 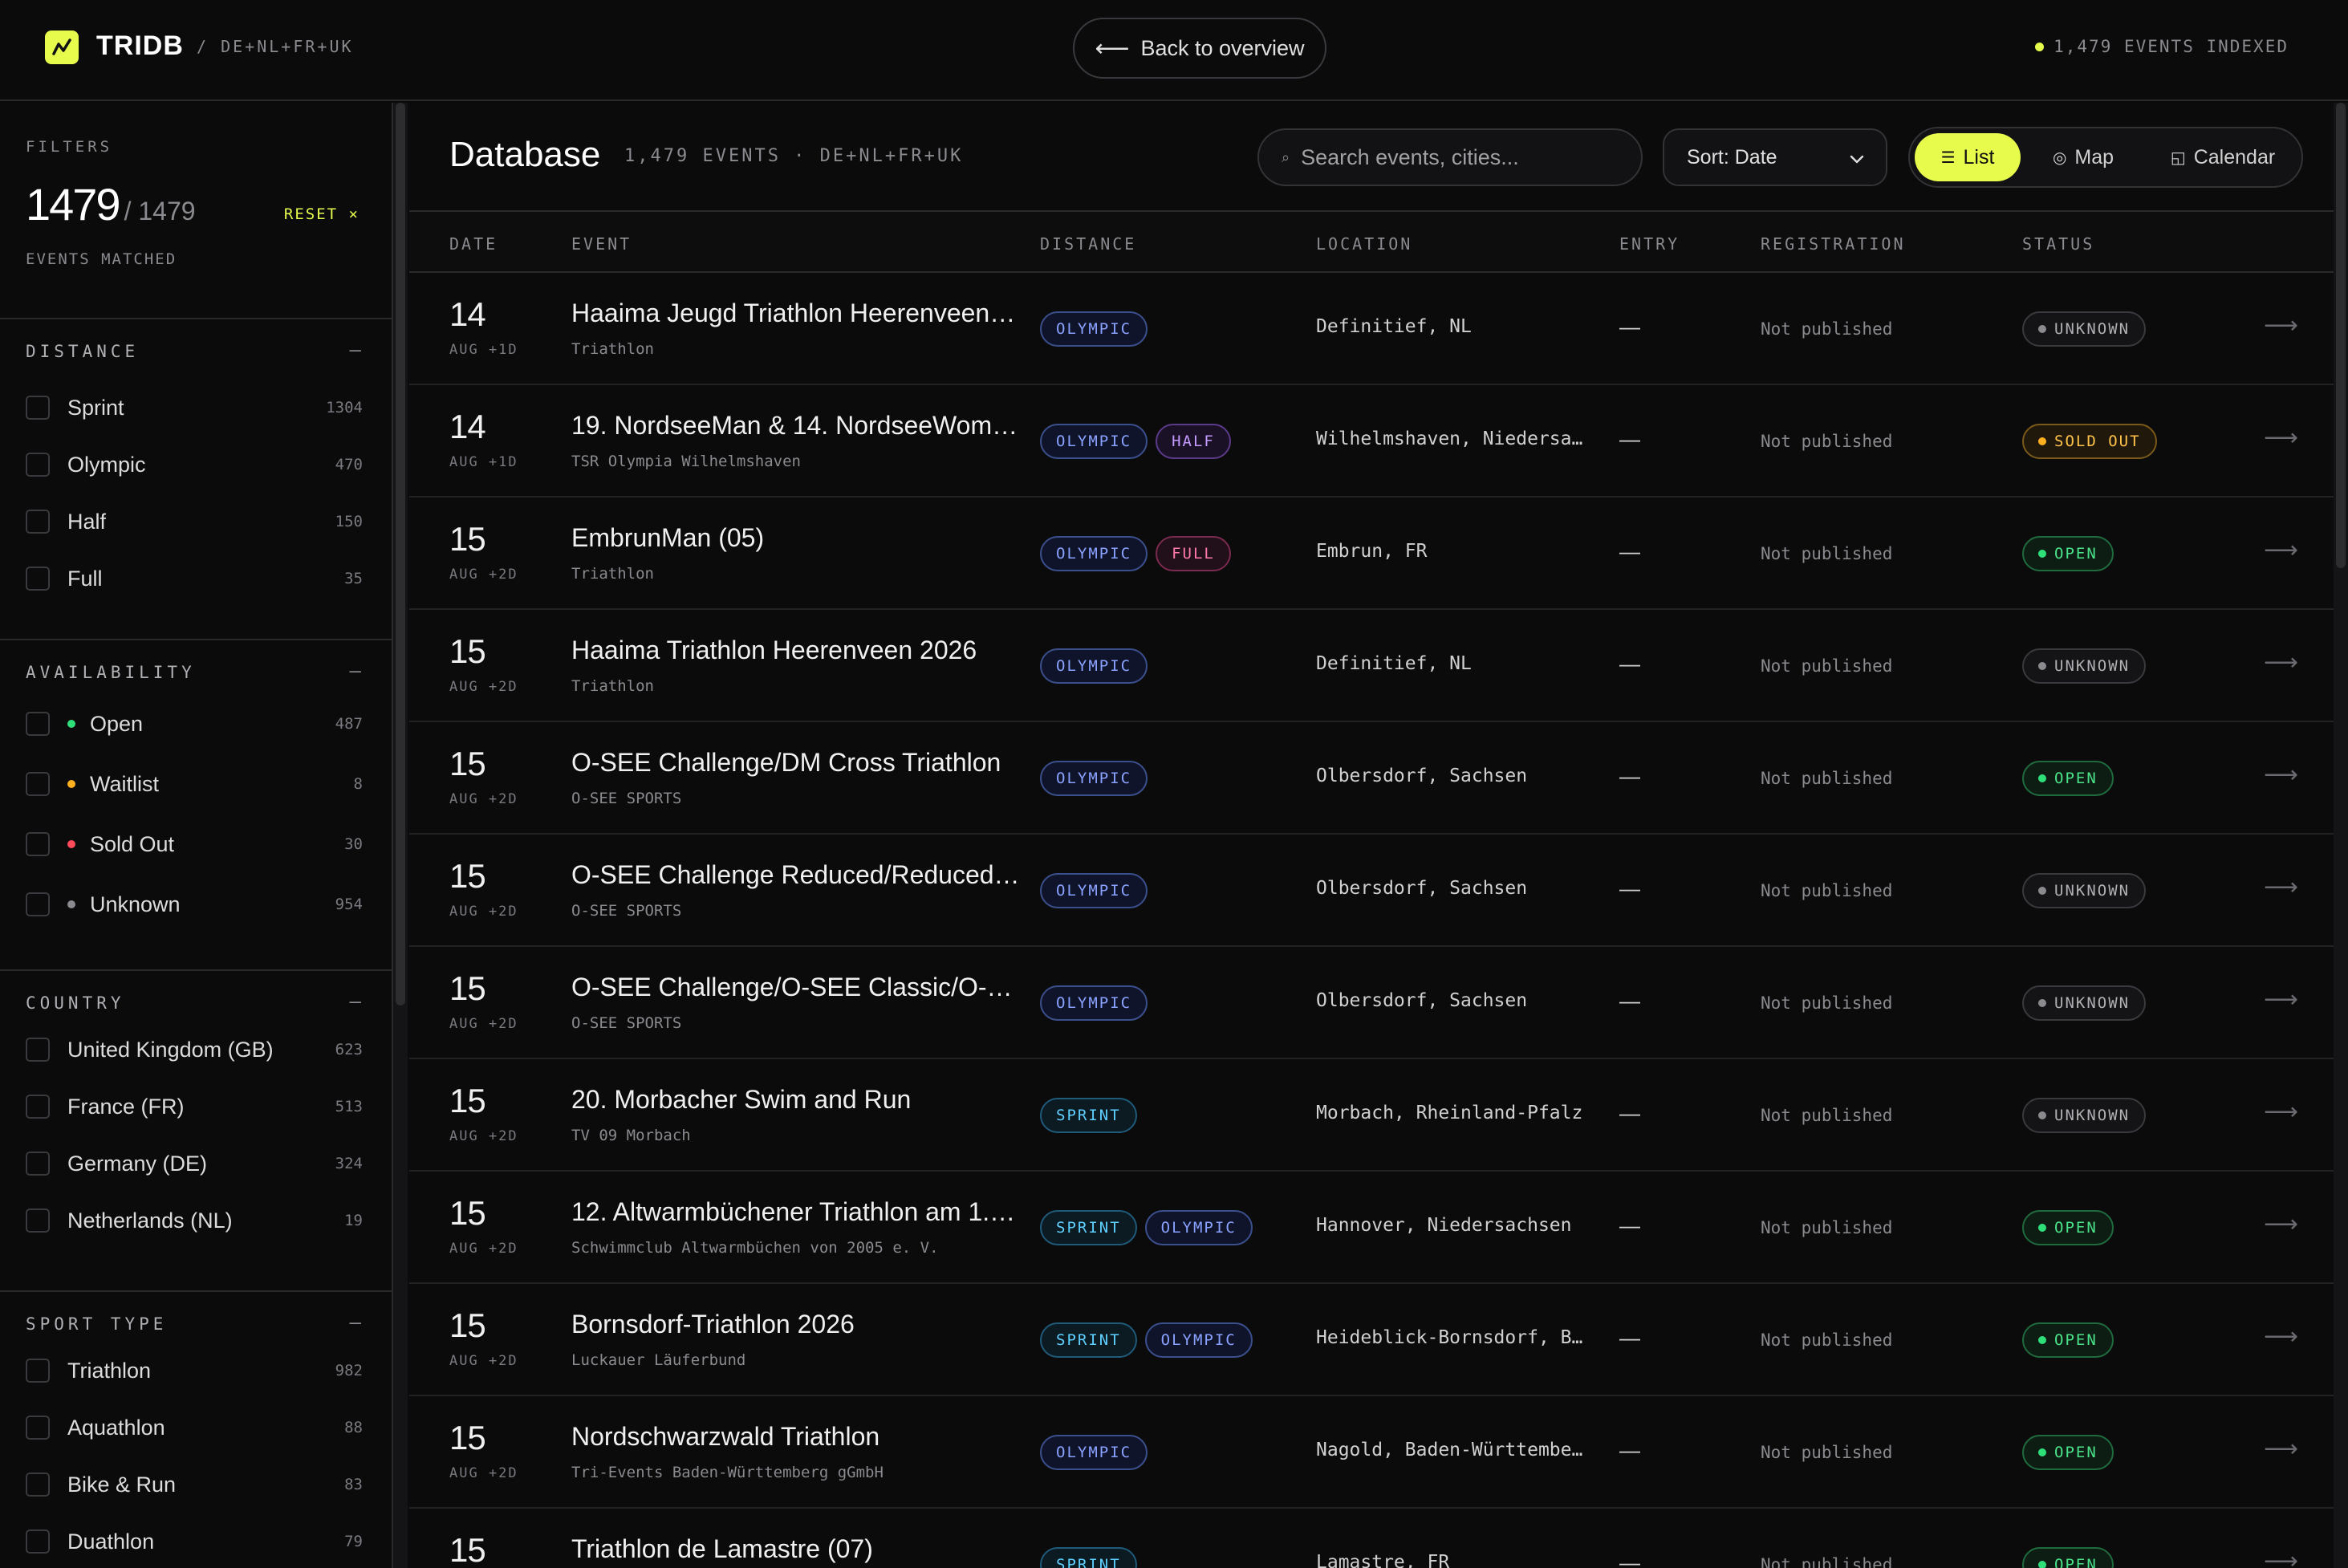 I want to click on brand-name: TRIDB, so click(x=140, y=46).